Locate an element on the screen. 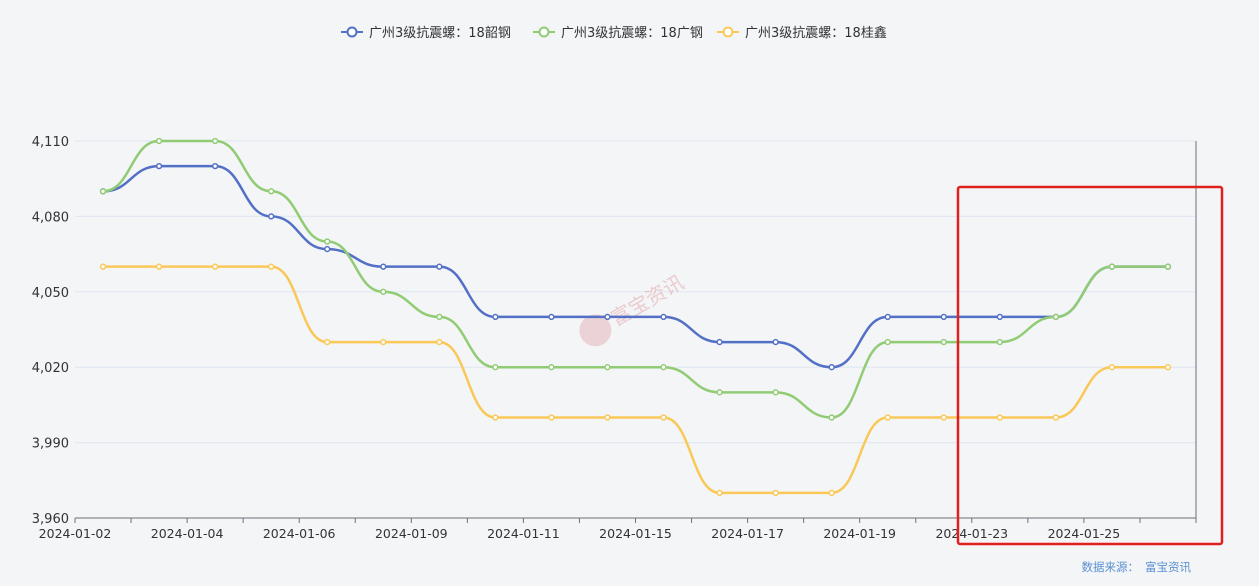  data-source-note: 数据来源： 富宝资讯 is located at coordinates (1134, 567).